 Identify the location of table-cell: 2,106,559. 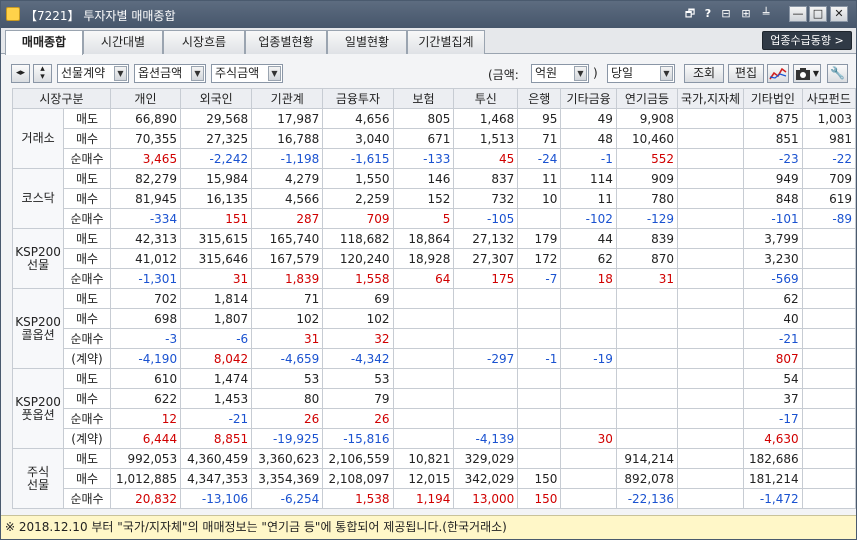
(358, 458).